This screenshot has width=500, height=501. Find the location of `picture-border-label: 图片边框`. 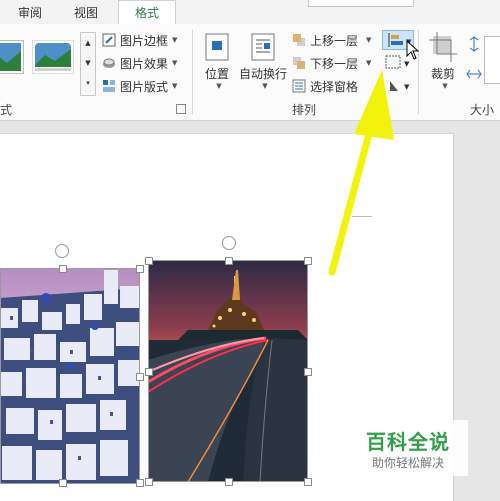

picture-border-label: 图片边框 is located at coordinates (144, 40).